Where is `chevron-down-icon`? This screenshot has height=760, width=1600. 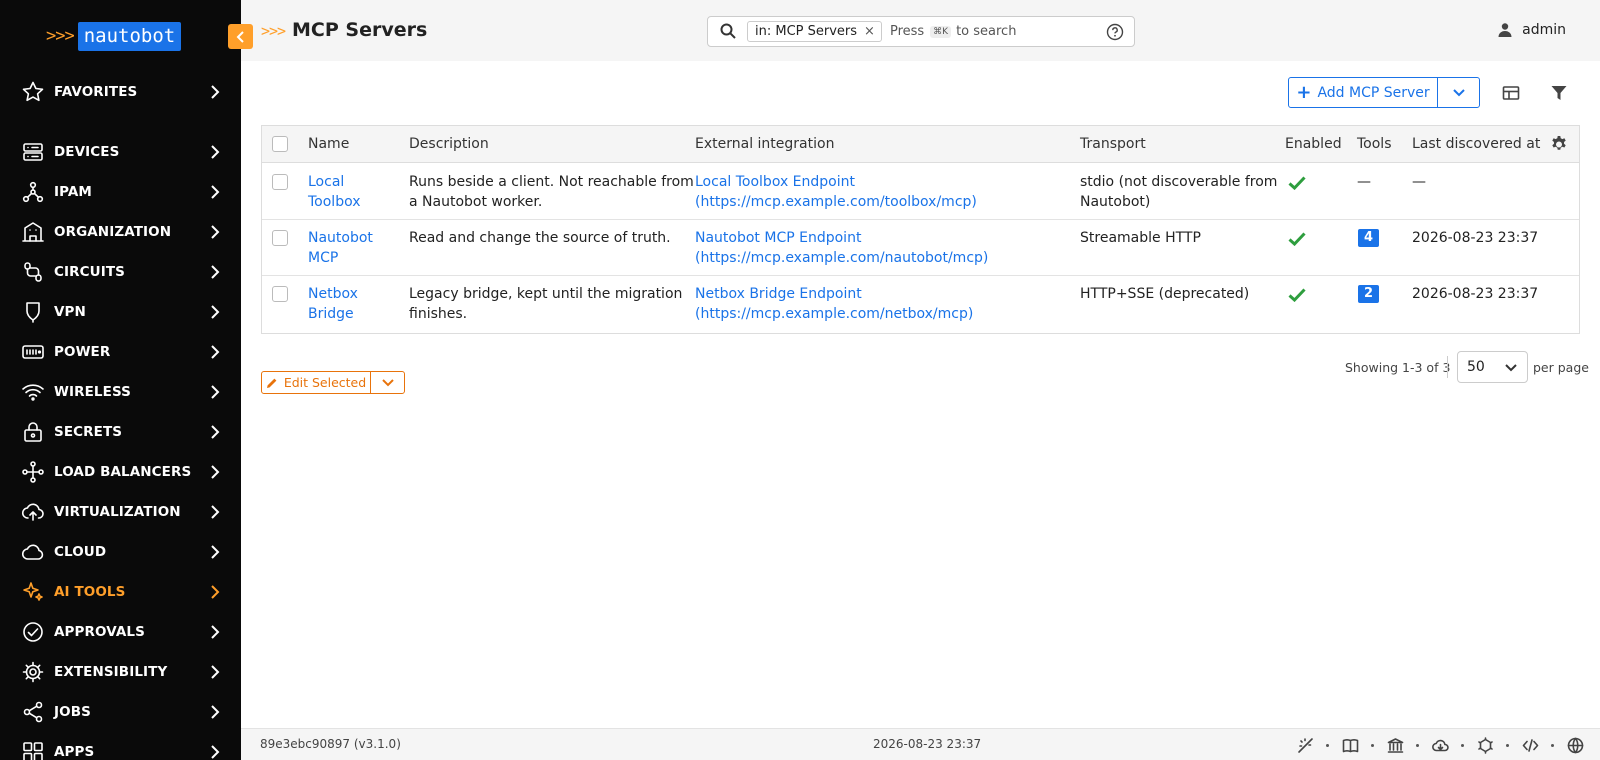
chevron-down-icon is located at coordinates (387, 382).